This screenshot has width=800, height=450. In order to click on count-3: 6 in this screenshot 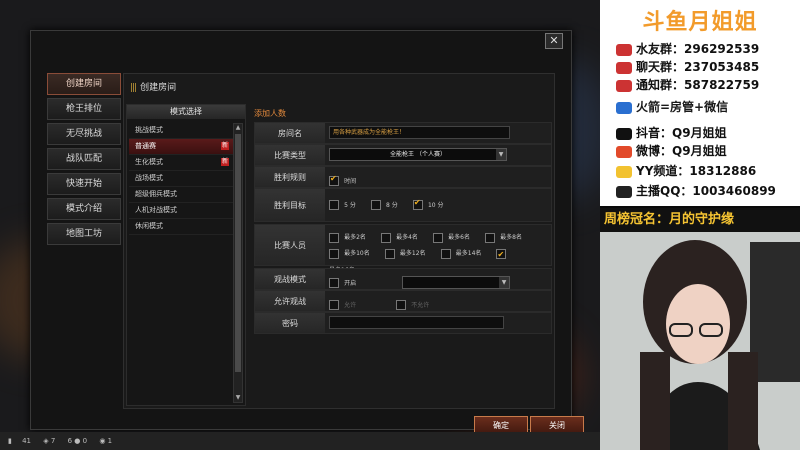, I will do `click(70, 441)`.